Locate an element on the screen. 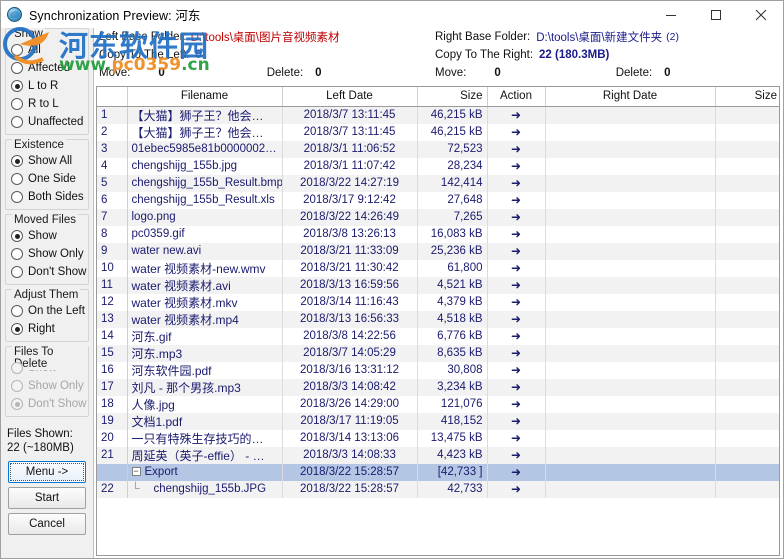  col-header-index is located at coordinates (112, 97).